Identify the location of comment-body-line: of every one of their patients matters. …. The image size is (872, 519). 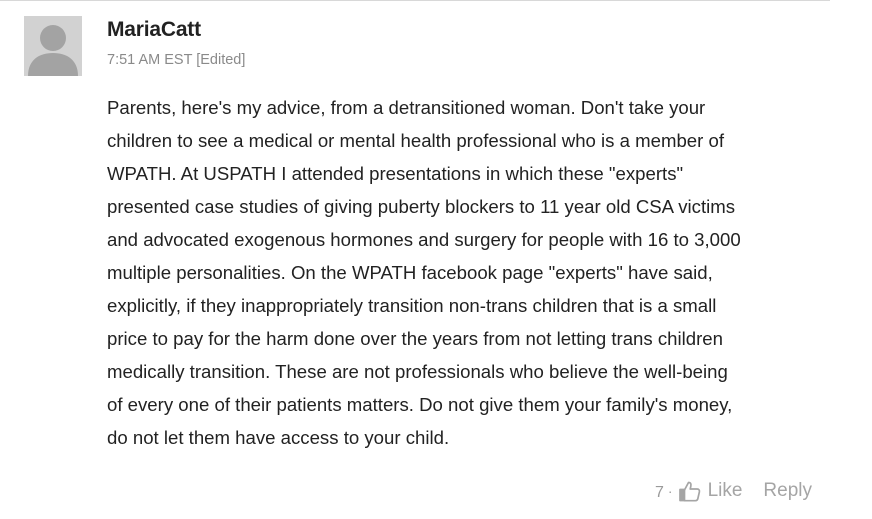
(420, 404).